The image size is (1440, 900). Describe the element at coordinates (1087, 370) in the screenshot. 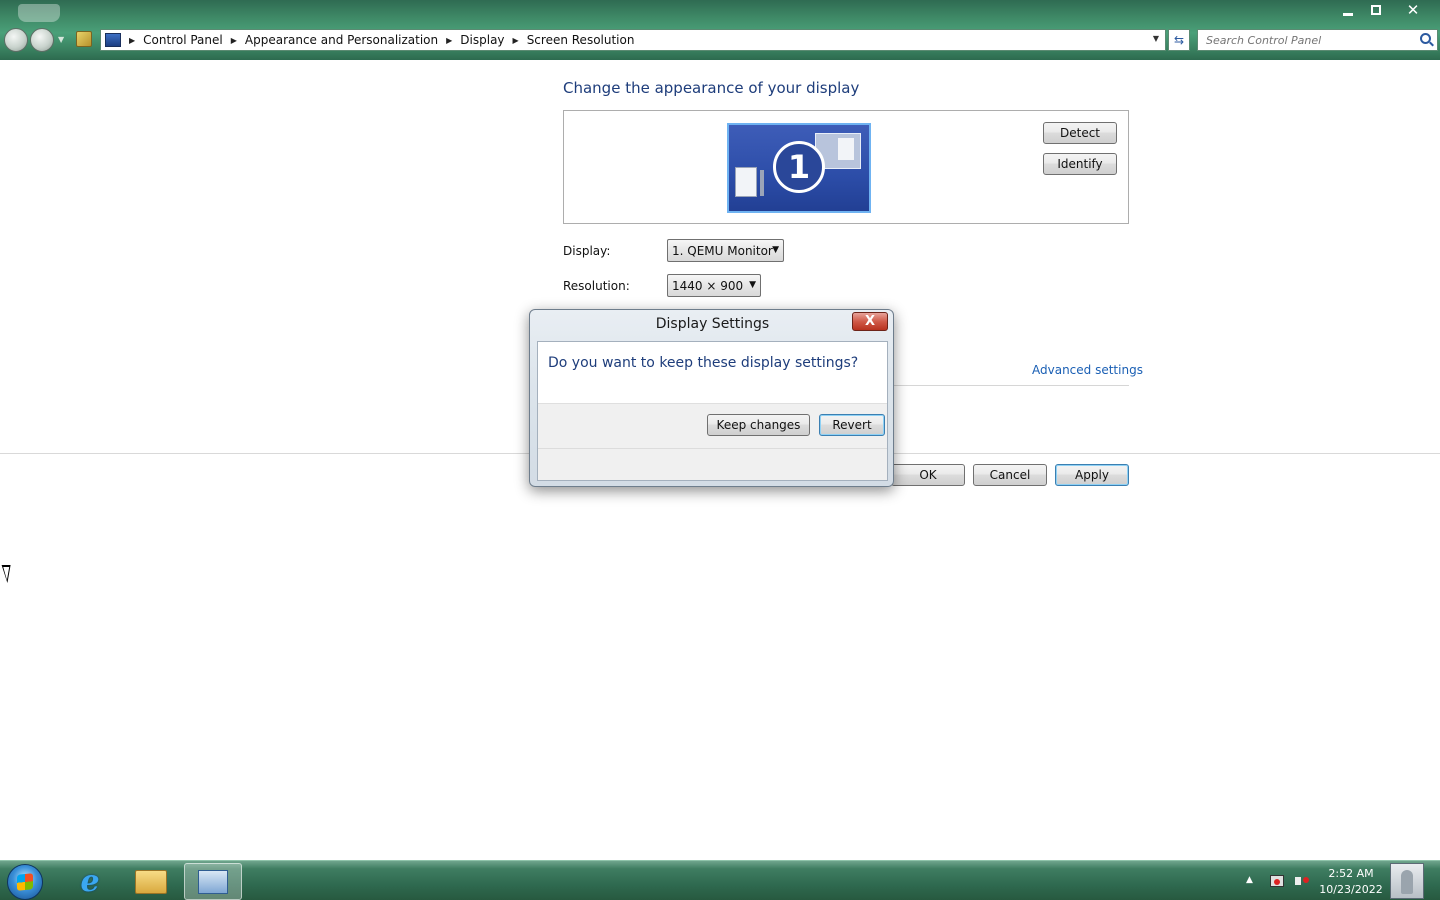

I see `advanced-settings-link: Advanced settings` at that location.